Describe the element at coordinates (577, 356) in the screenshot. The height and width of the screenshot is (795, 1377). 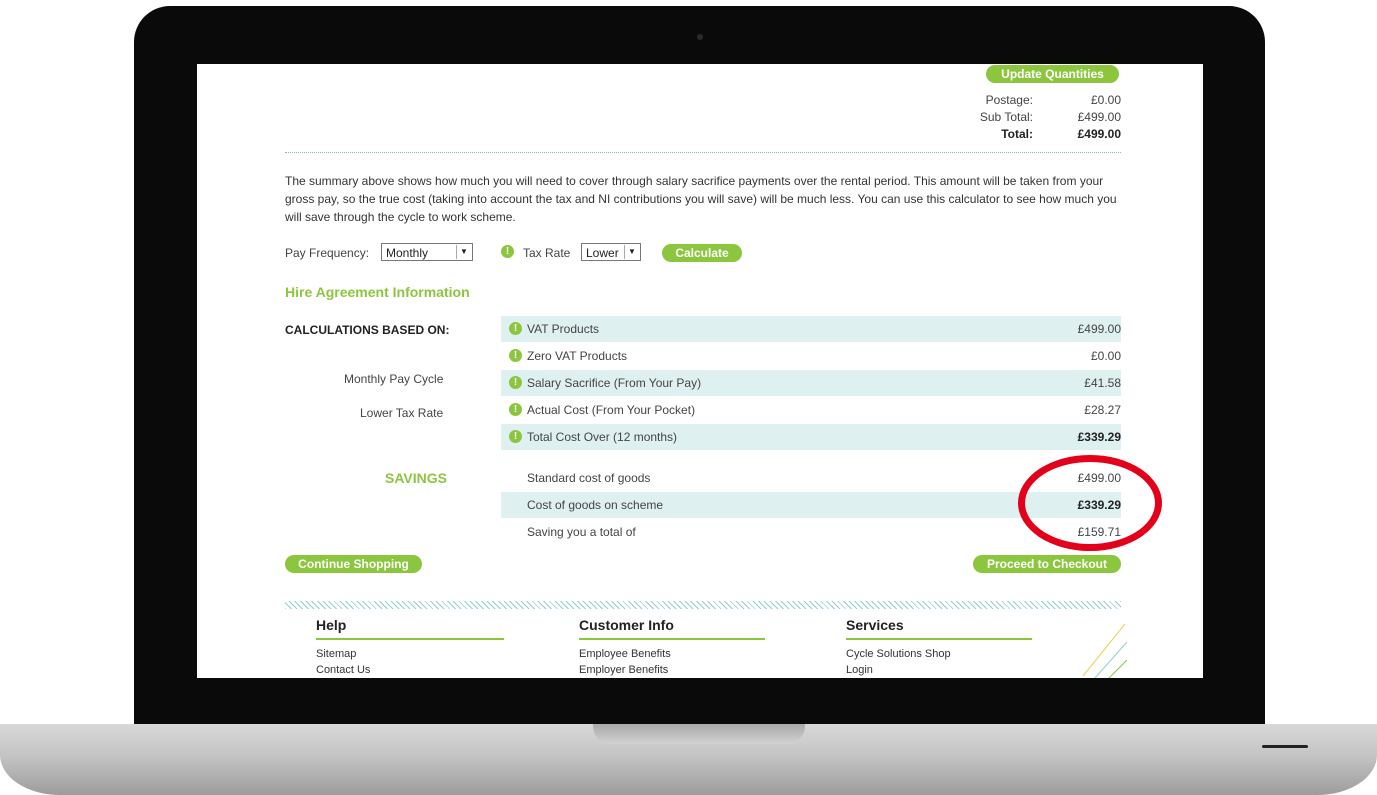
I see `hire-row-label: Zero VAT Products` at that location.